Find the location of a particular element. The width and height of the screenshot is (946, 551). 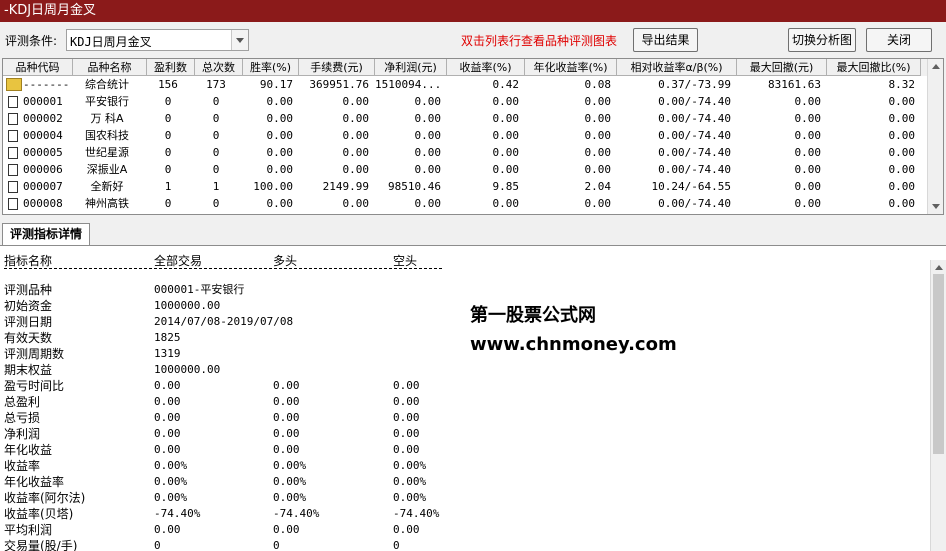

watermark-title: 第一股票公式网 is located at coordinates (533, 315).